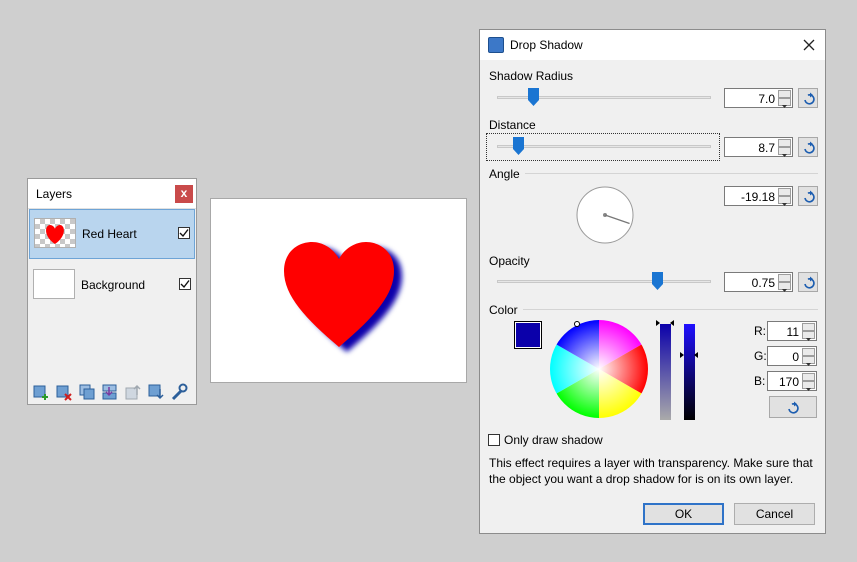 This screenshot has width=857, height=562. I want to click on layer-row-red-heart: Red Heart, so click(112, 234).